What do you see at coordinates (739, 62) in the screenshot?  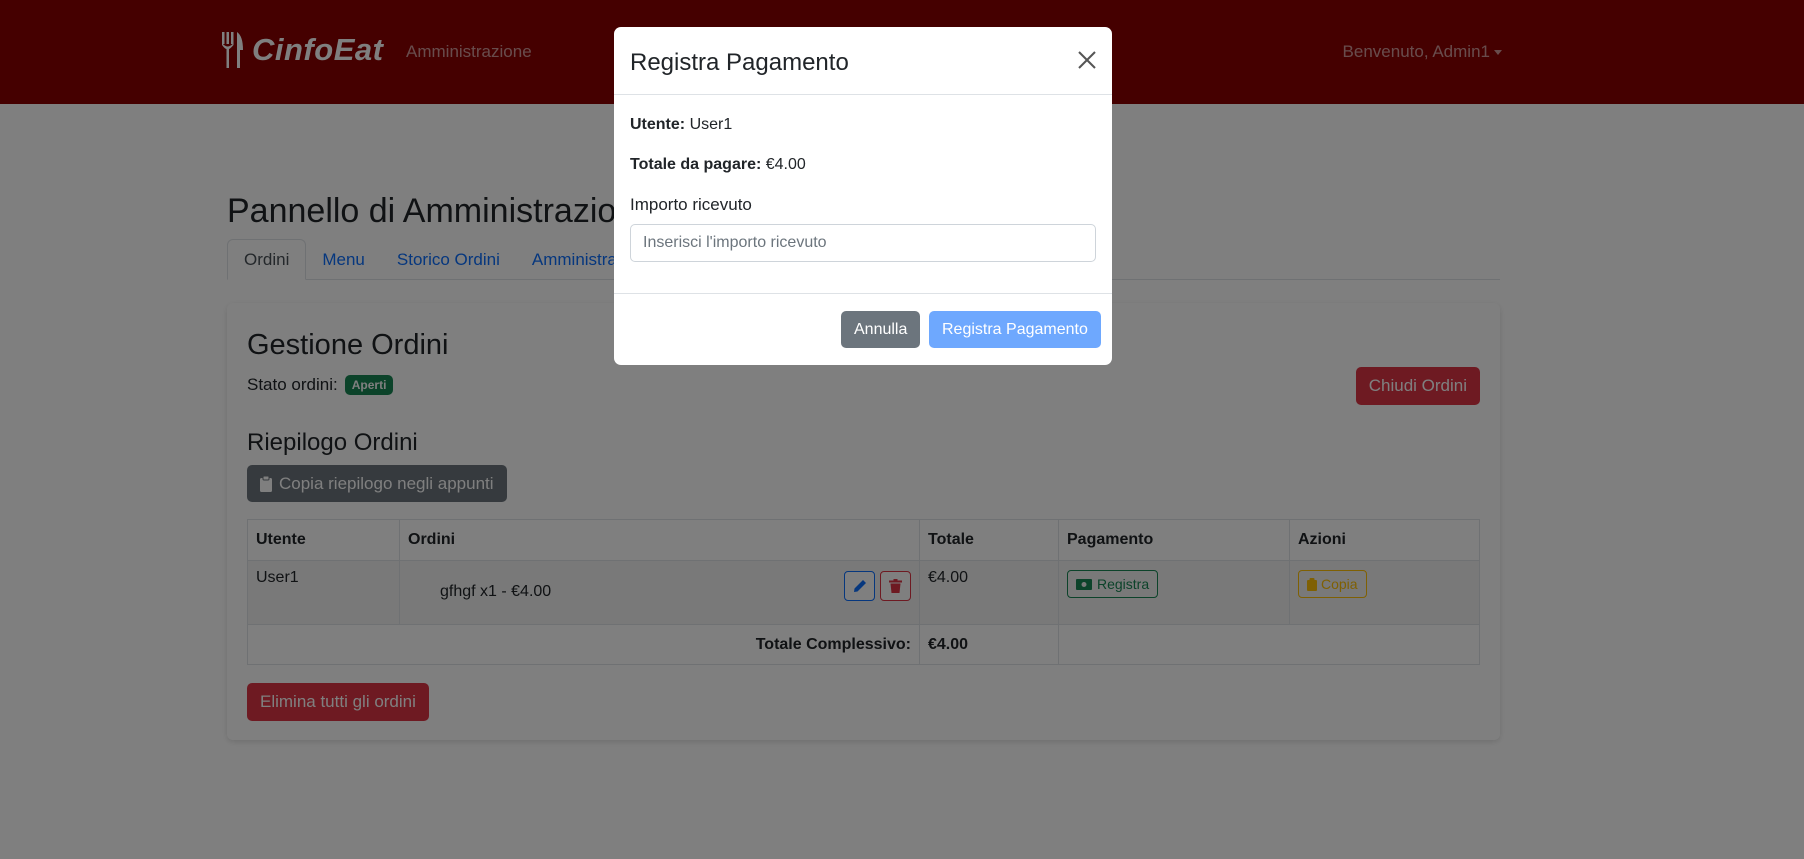 I see `modal-title: Registra Pagamento` at bounding box center [739, 62].